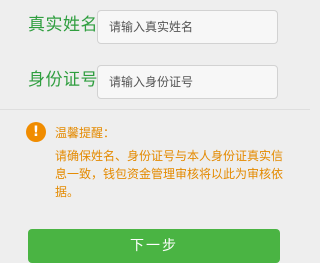  Describe the element at coordinates (155, 109) in the screenshot. I see `divider` at that location.